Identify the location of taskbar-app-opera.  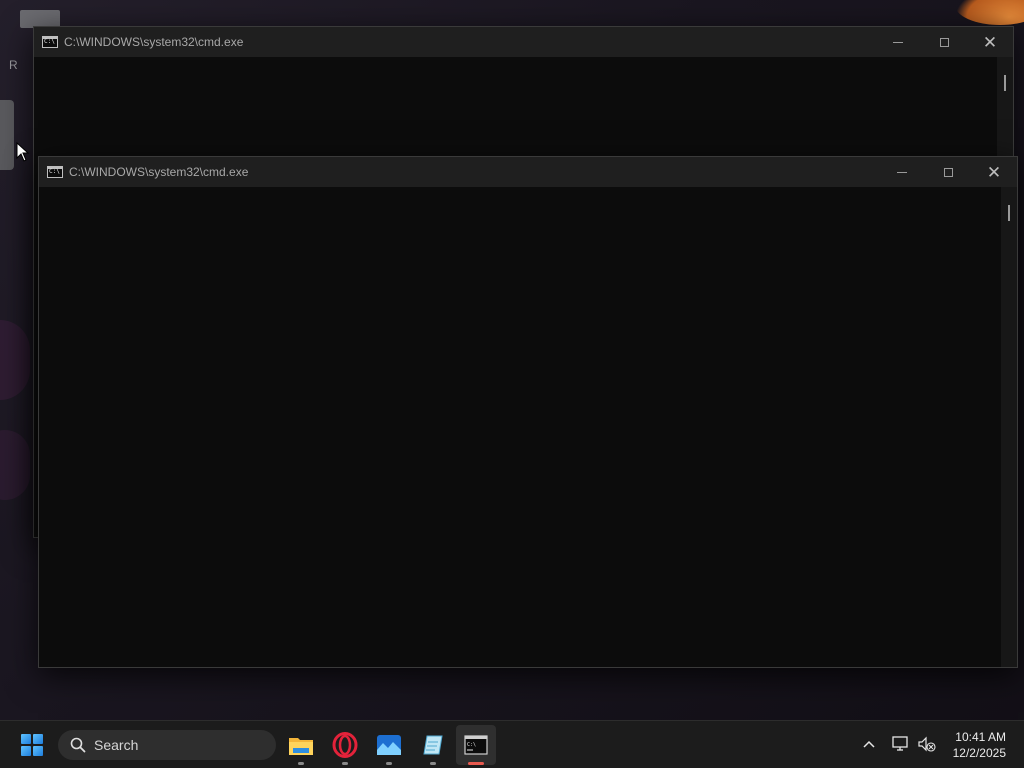
(345, 745).